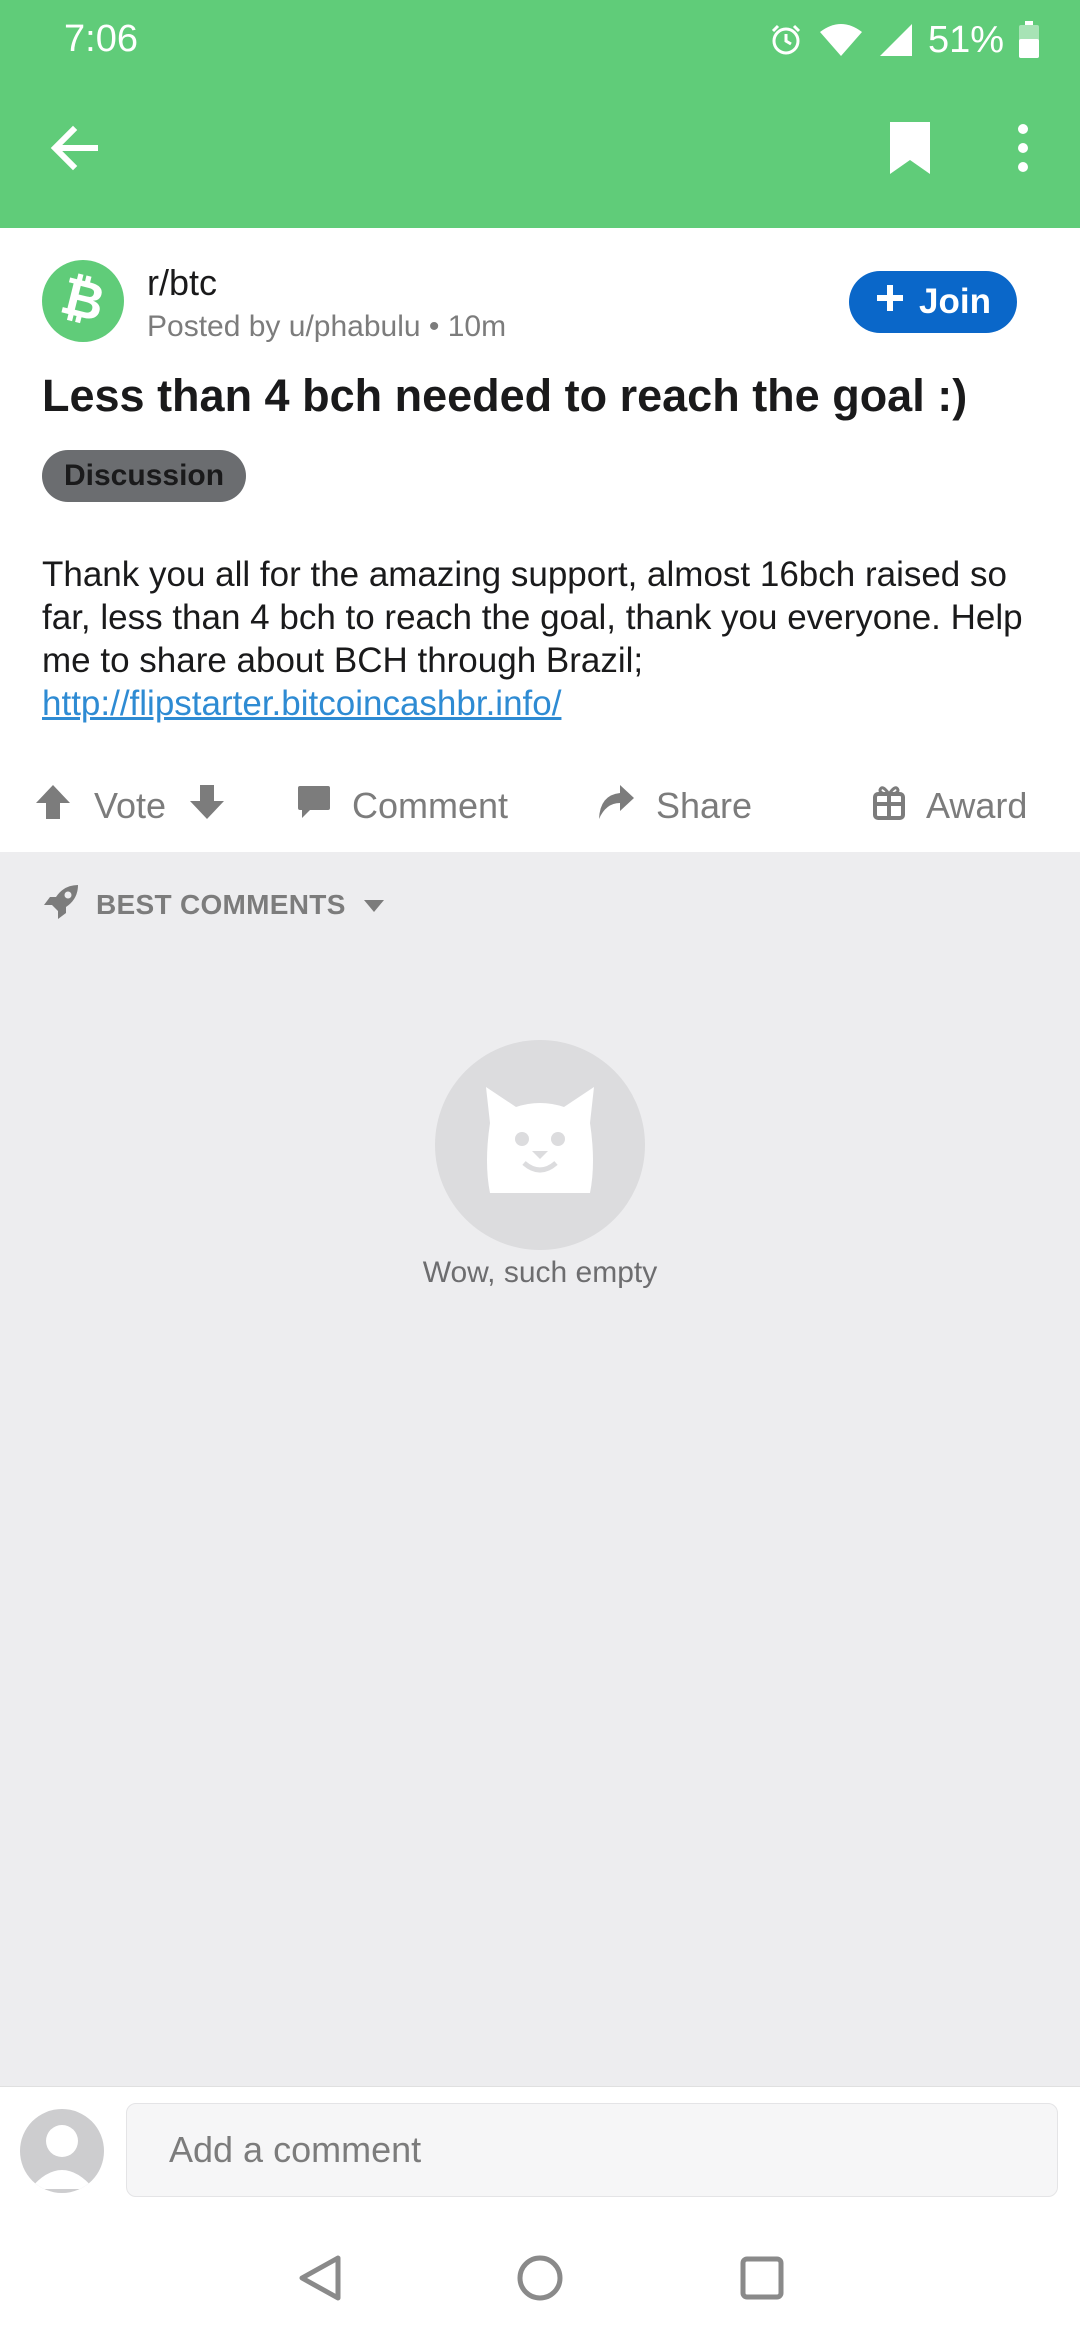  I want to click on add-comment-input, so click(592, 2150).